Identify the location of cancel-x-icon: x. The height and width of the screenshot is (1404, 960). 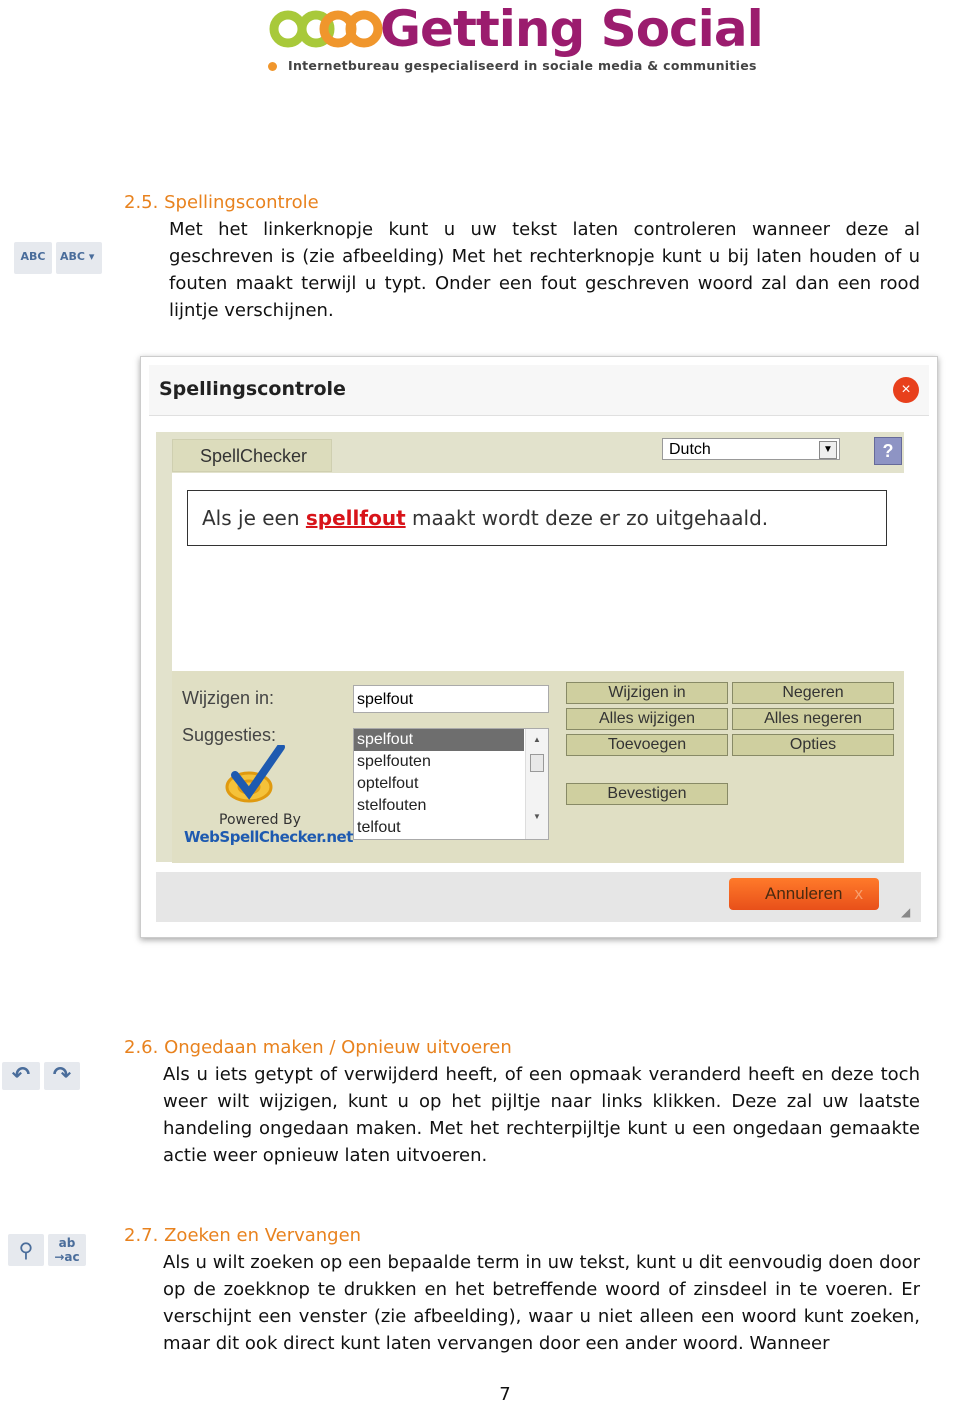
(859, 893).